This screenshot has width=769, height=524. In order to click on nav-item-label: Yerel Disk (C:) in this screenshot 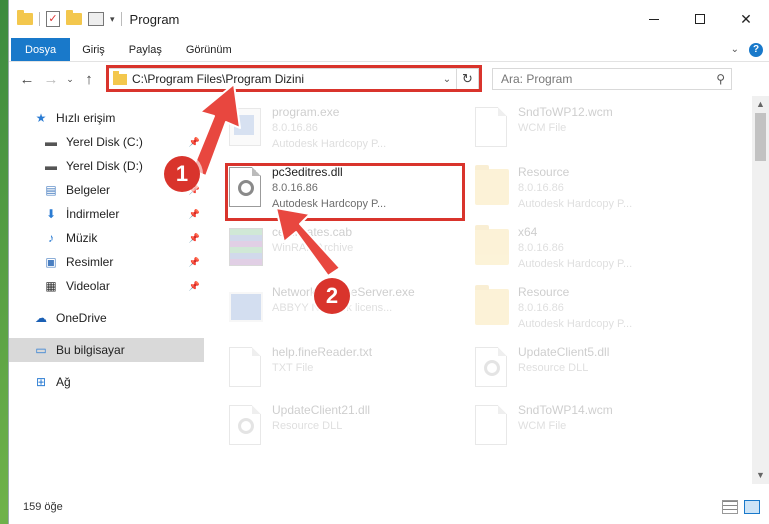, I will do `click(104, 142)`.